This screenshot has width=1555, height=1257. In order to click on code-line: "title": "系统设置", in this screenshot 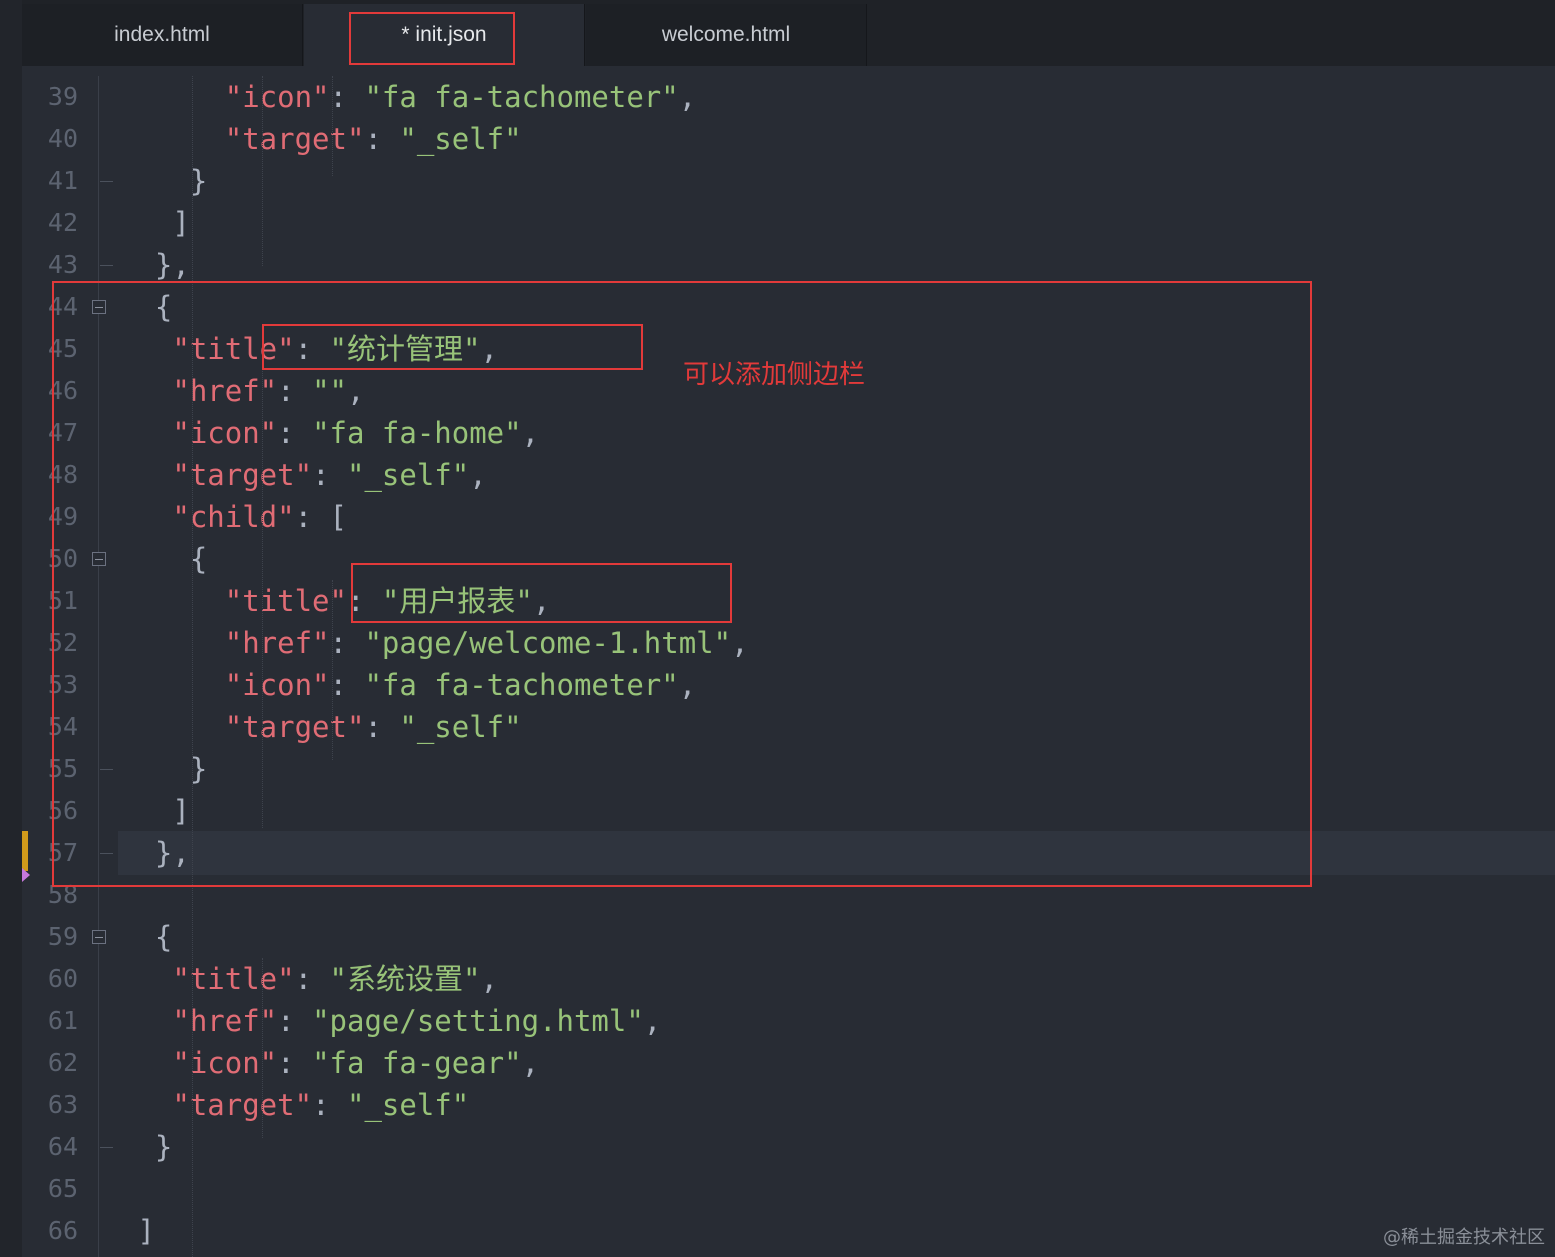, I will do `click(309, 979)`.